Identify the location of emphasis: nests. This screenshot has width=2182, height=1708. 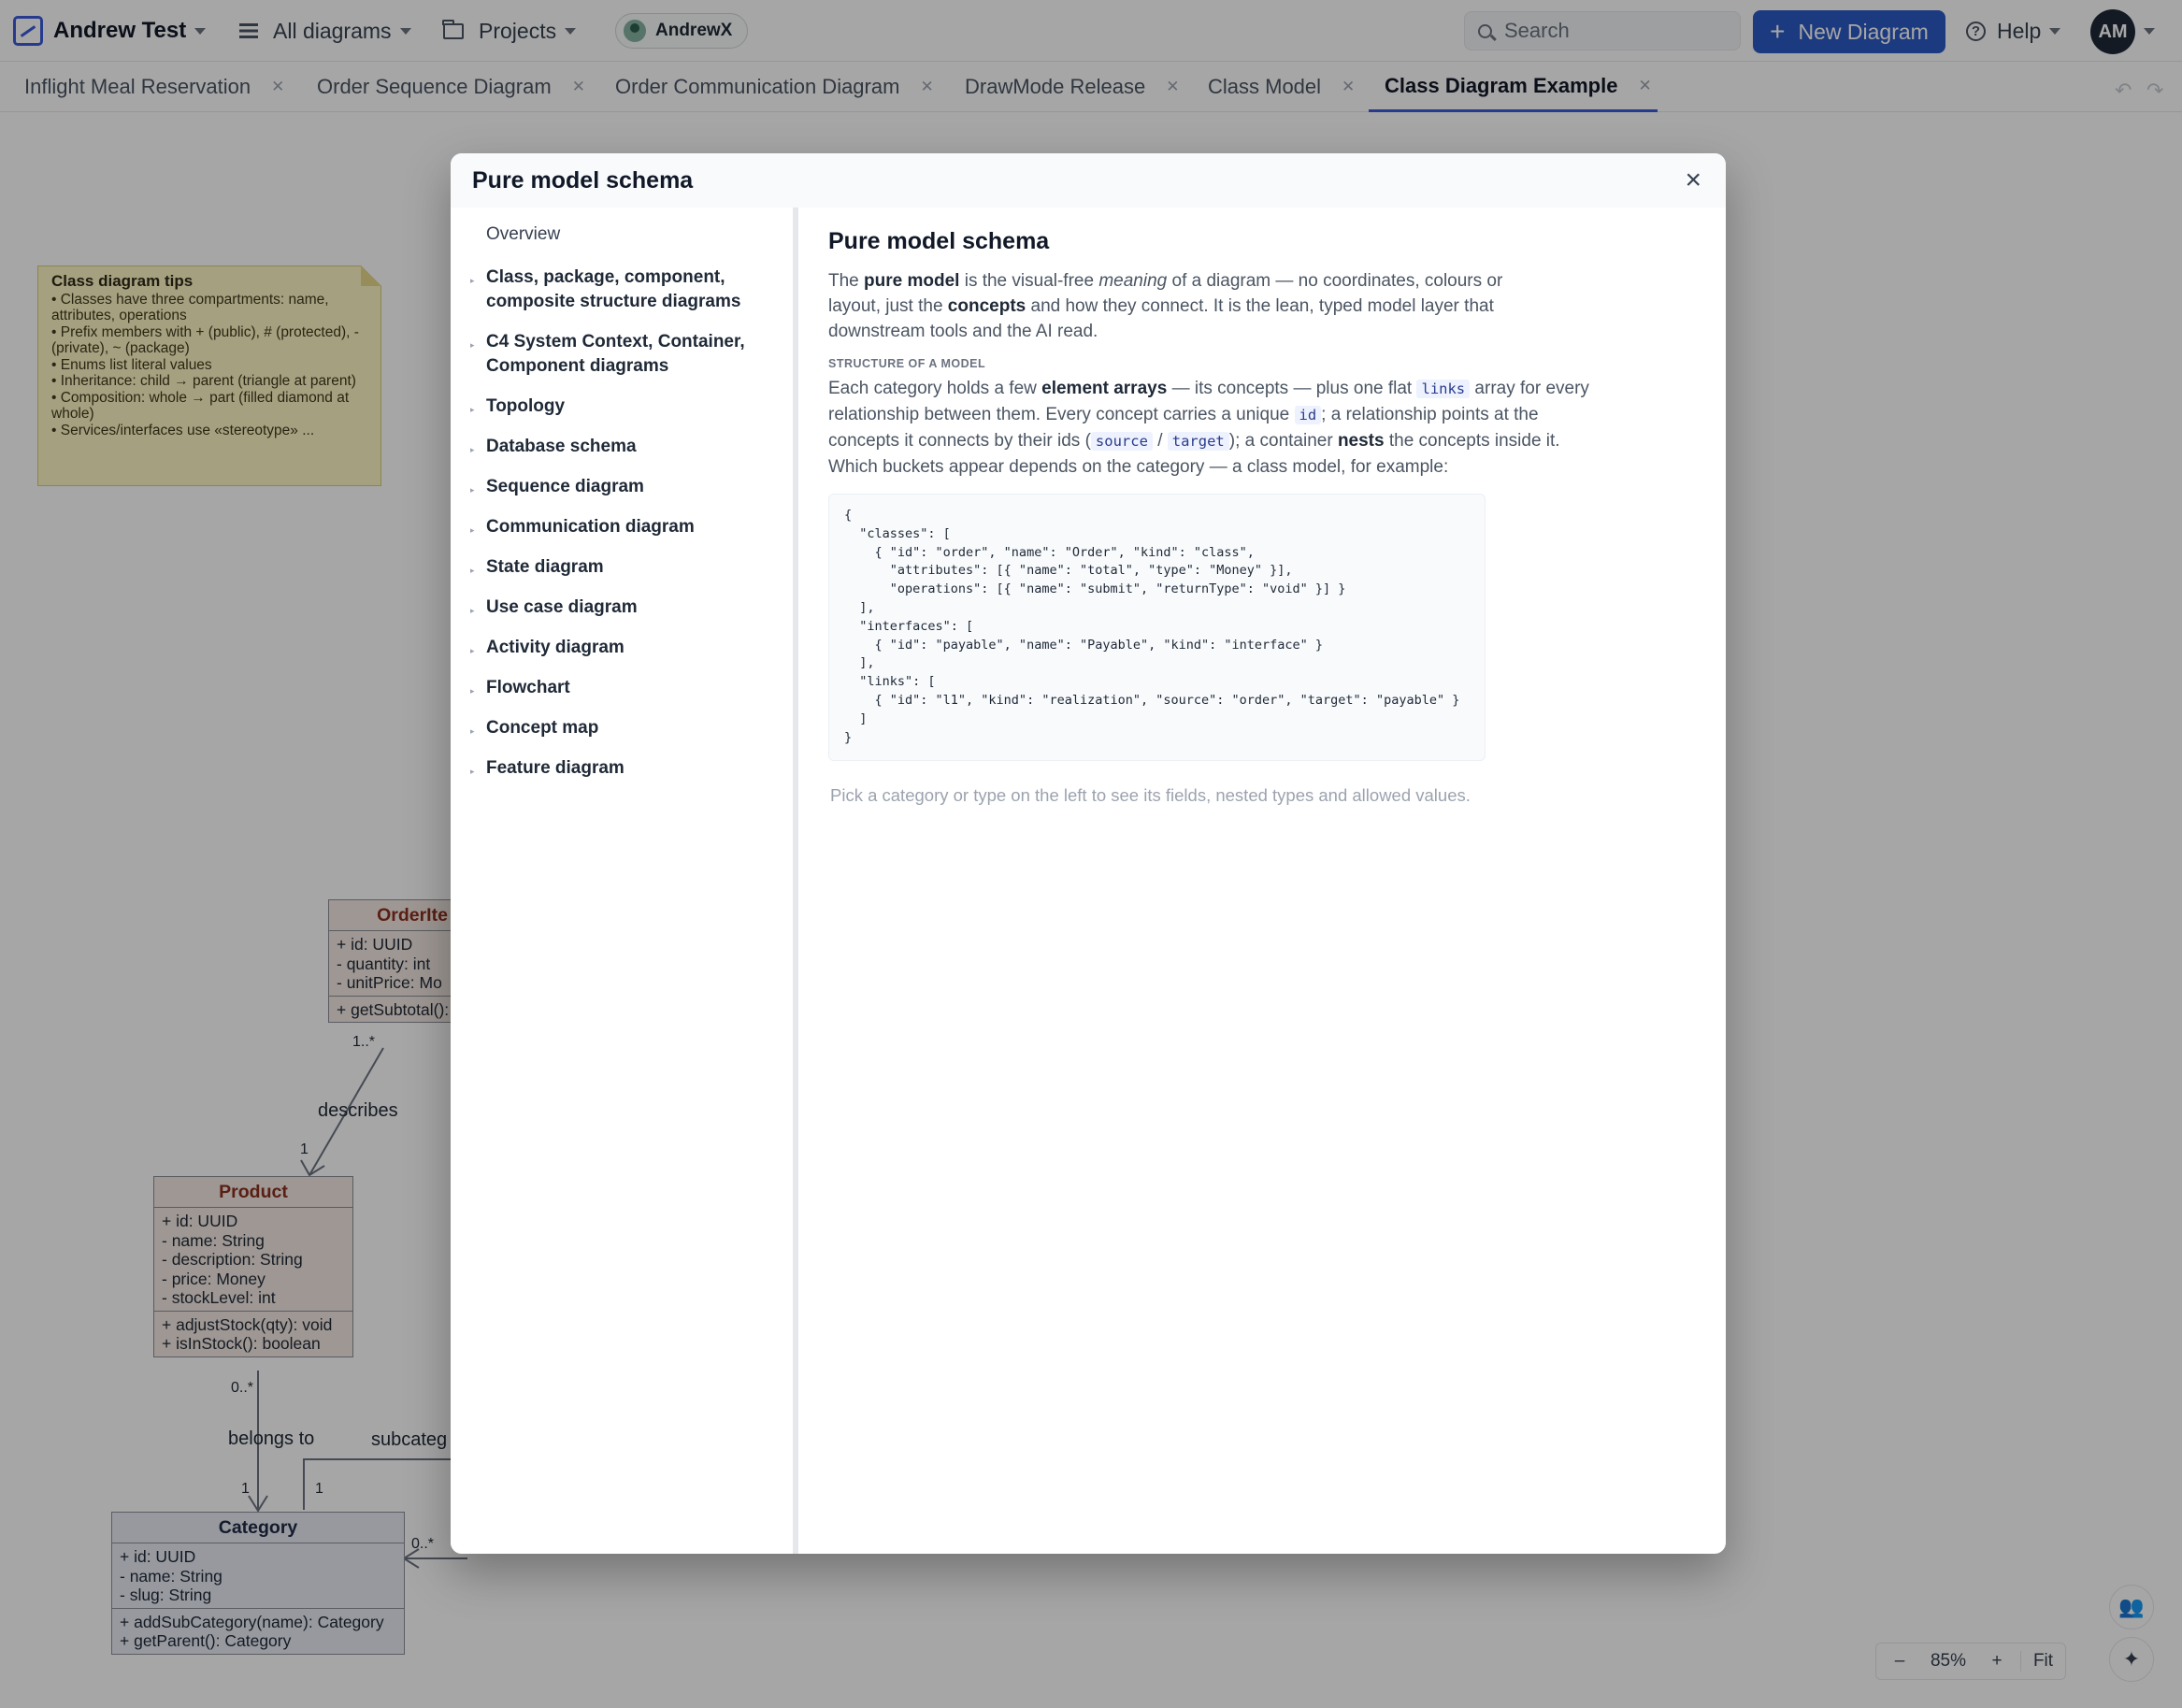
(1361, 441).